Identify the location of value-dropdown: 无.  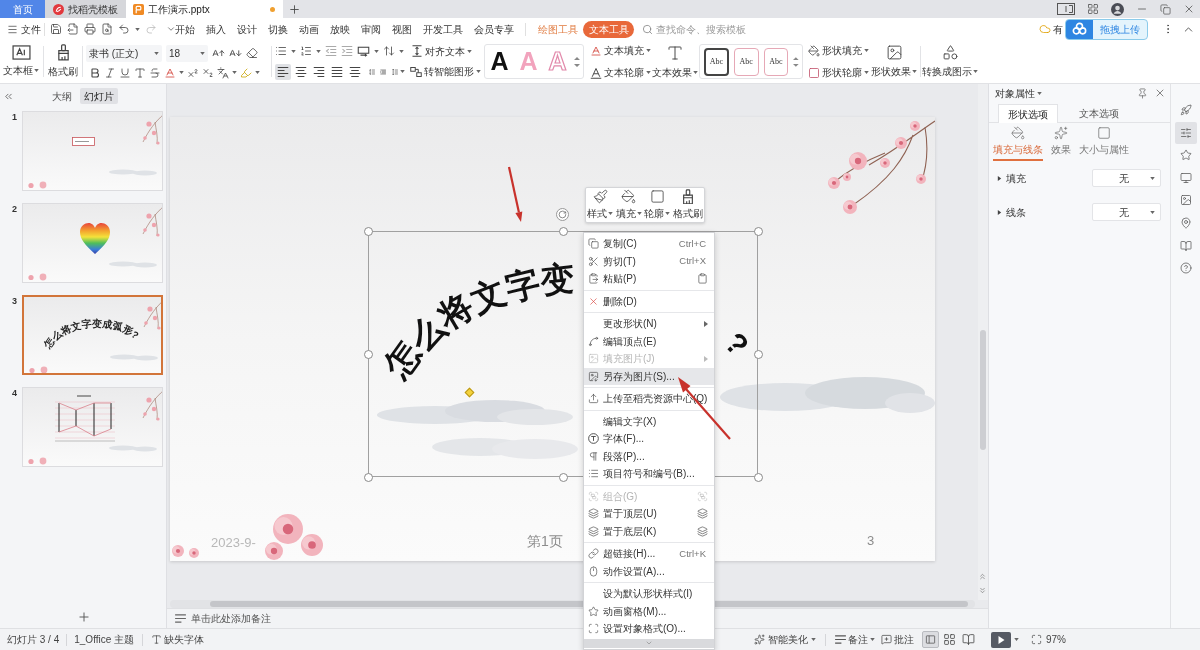
(1126, 212).